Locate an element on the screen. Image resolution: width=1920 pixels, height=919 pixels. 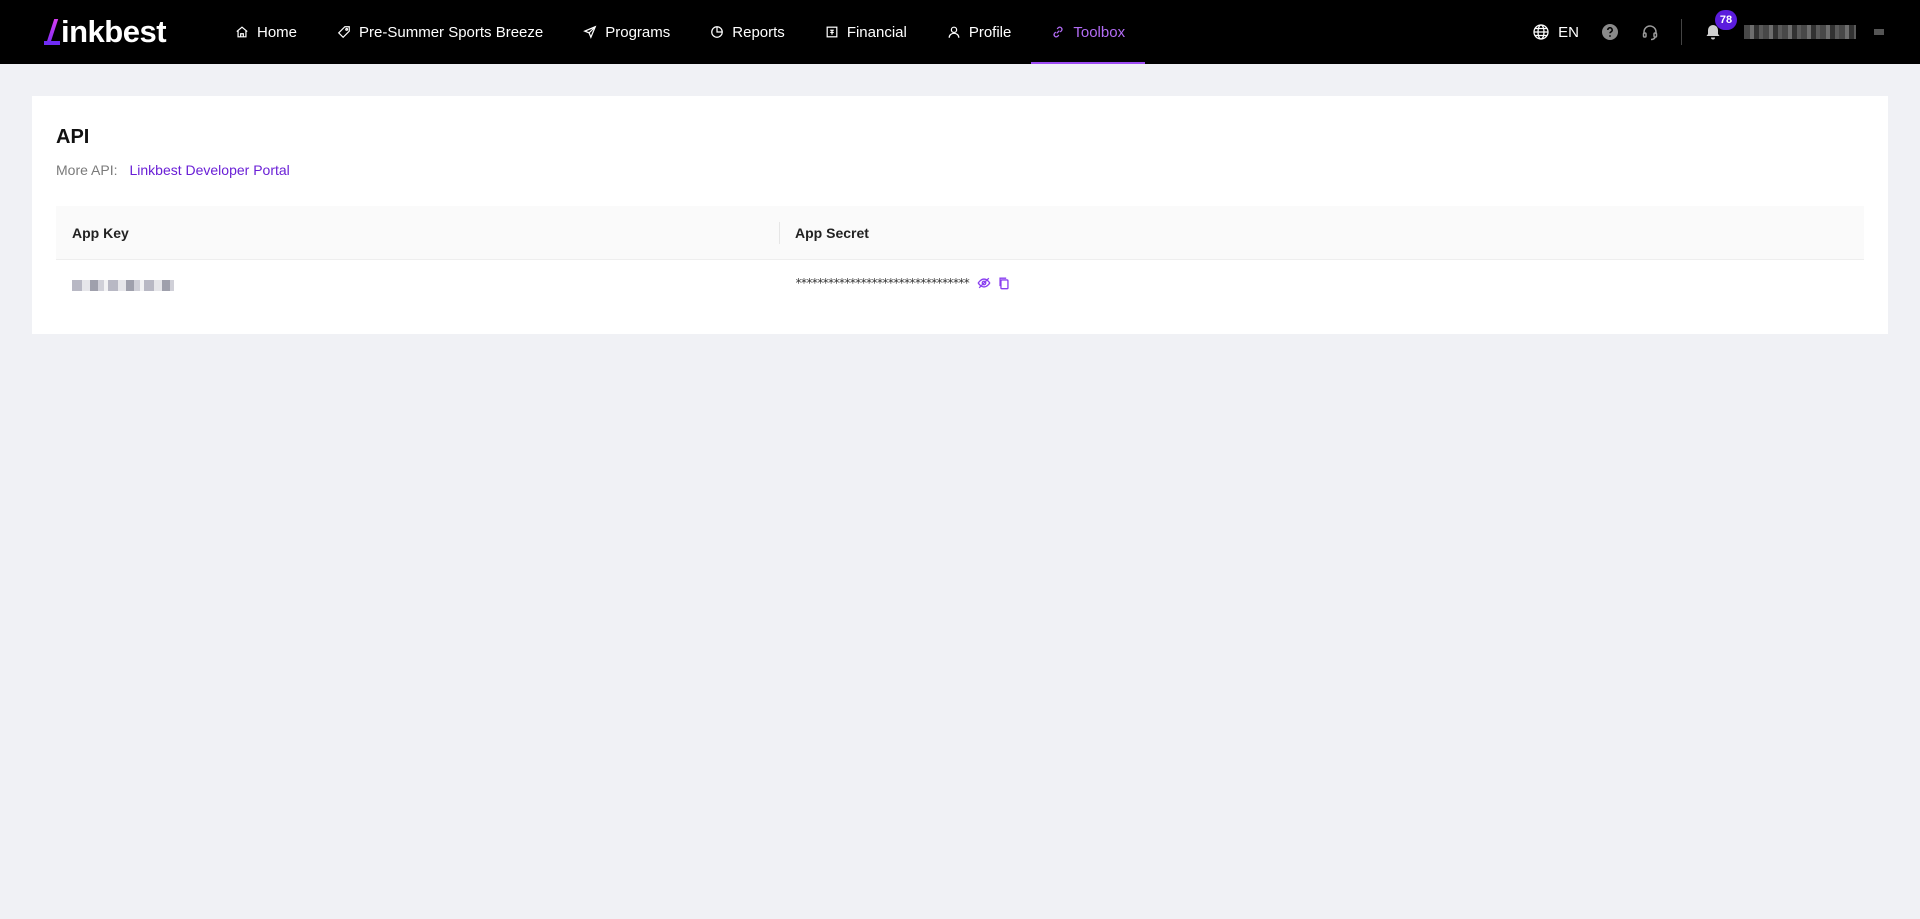
language-code: EN is located at coordinates (1568, 32).